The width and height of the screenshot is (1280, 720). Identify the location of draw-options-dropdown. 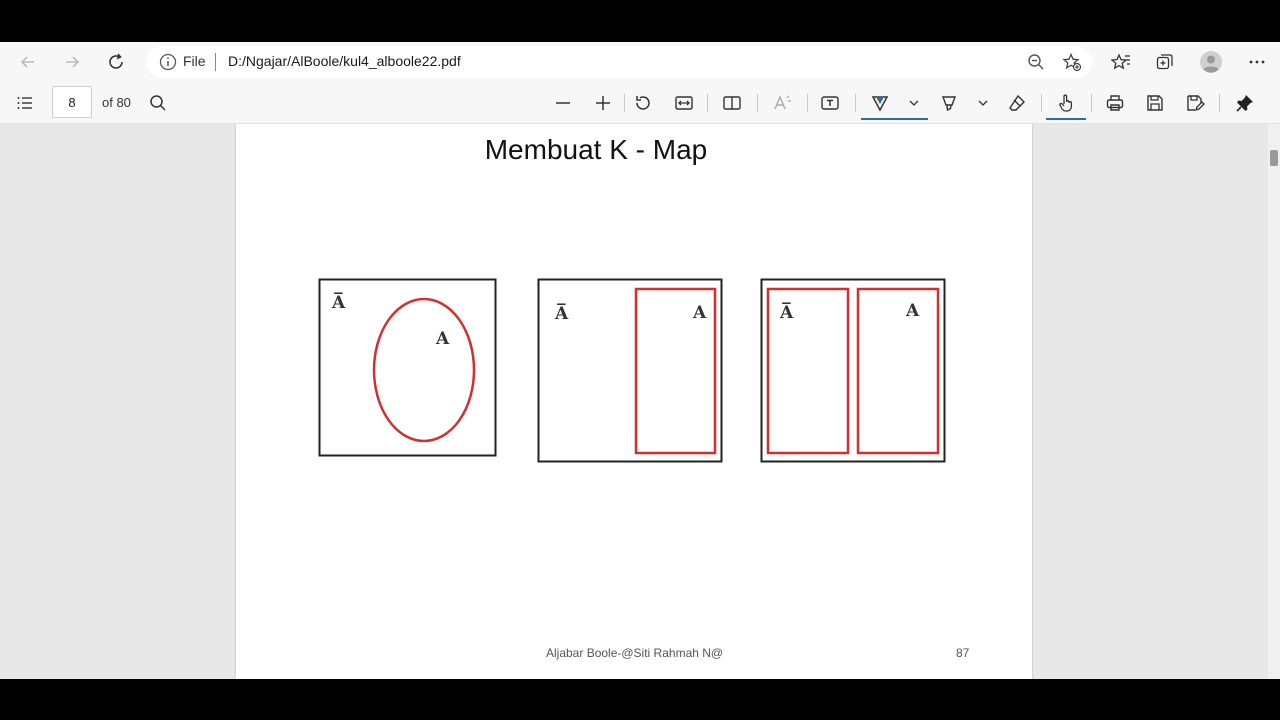
(914, 103).